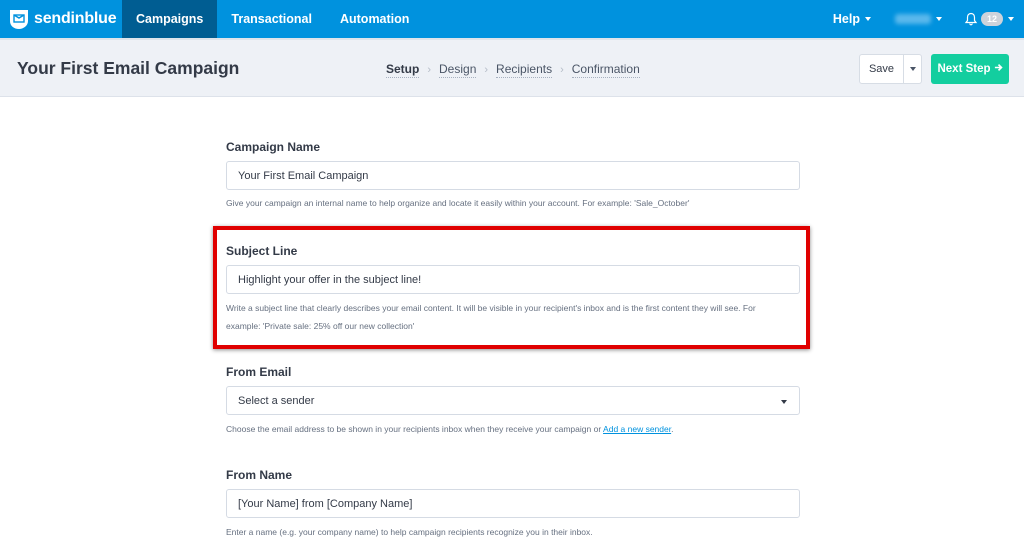 The width and height of the screenshot is (1024, 556). I want to click on help-label: Help, so click(846, 19).